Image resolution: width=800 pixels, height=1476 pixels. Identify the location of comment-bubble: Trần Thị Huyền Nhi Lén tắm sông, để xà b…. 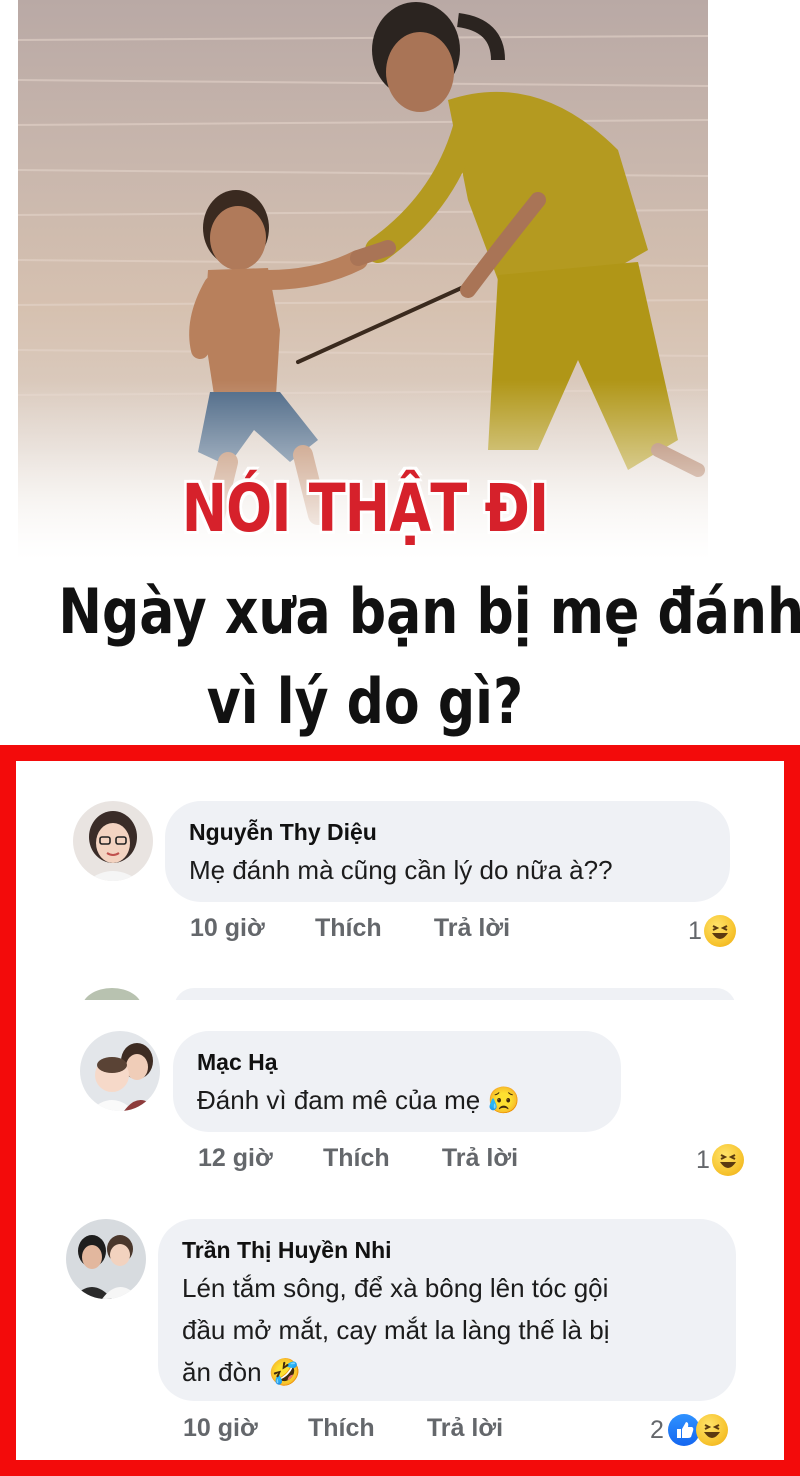
(447, 1310).